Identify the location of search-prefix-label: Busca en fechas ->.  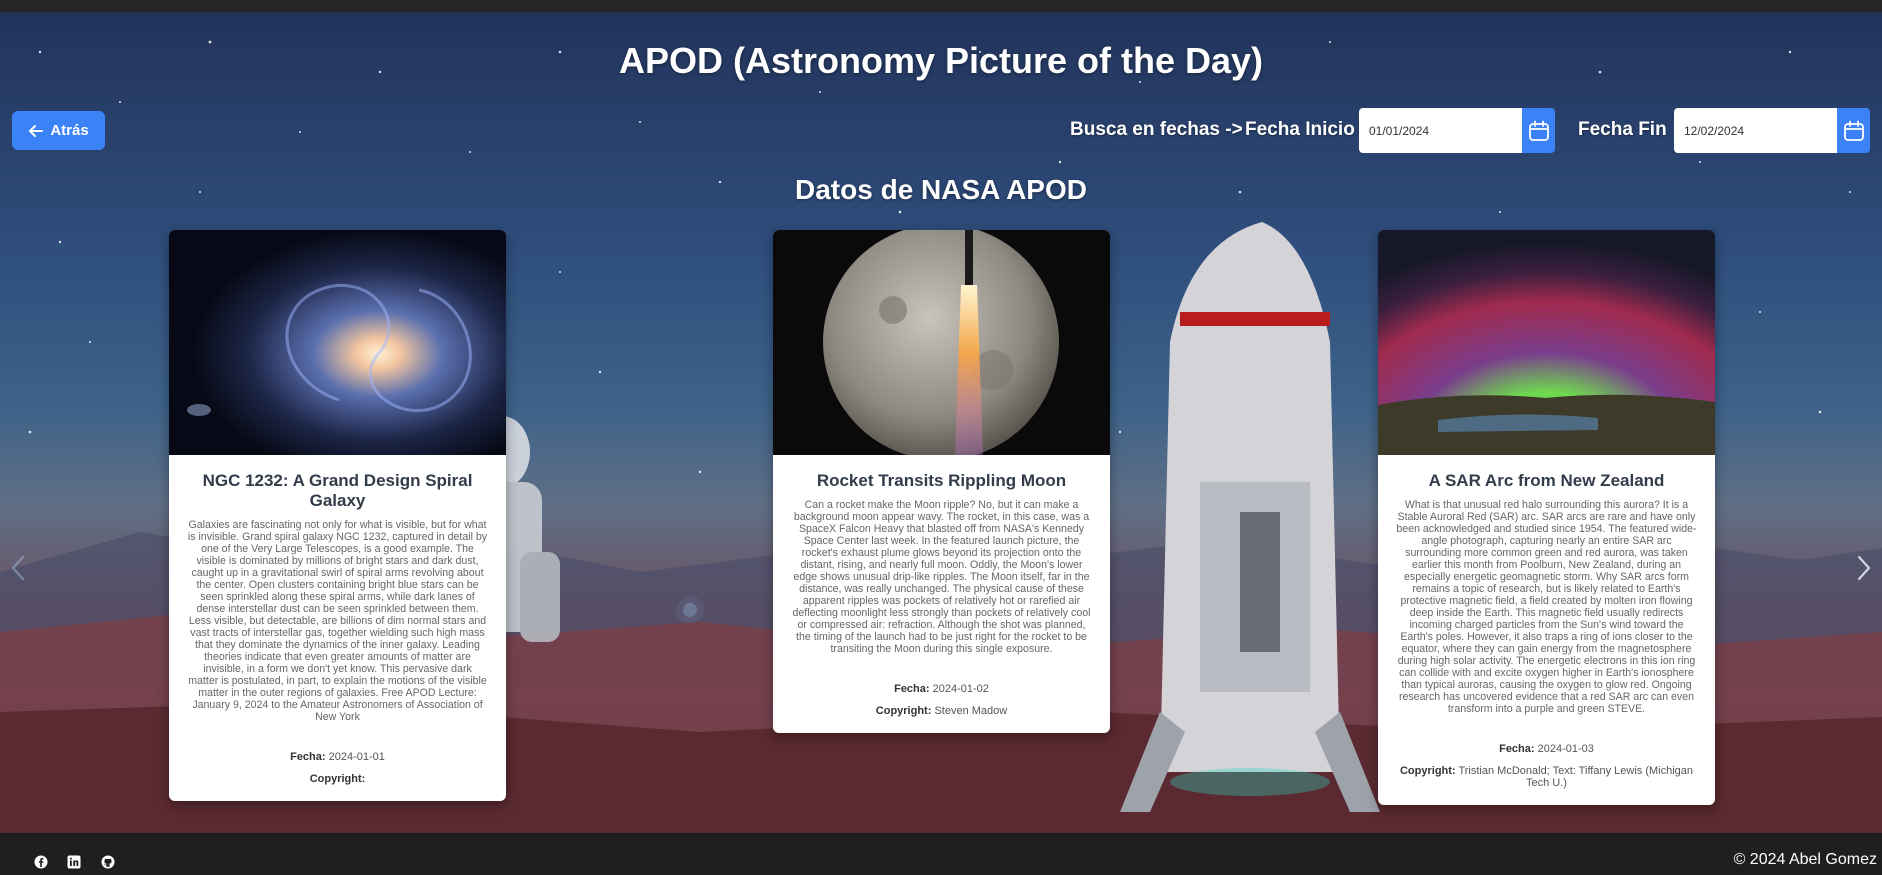
(1156, 129).